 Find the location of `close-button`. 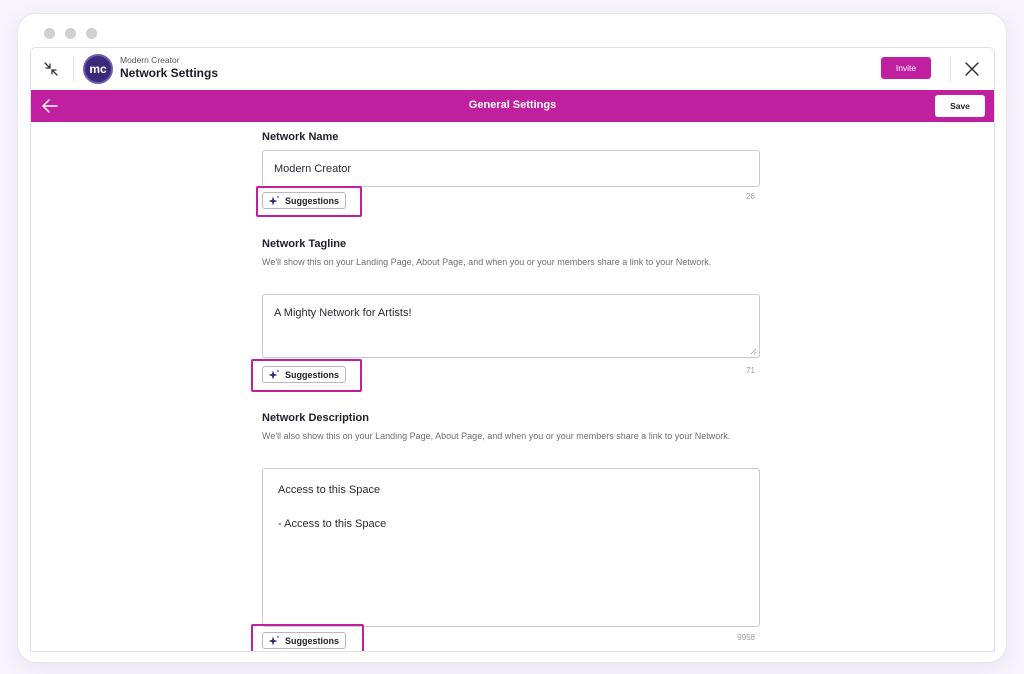

close-button is located at coordinates (972, 69).